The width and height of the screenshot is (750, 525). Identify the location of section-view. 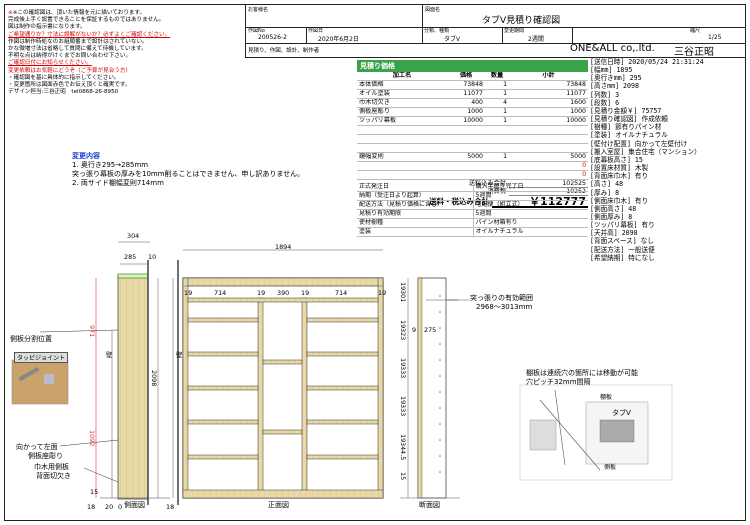
(432, 388).